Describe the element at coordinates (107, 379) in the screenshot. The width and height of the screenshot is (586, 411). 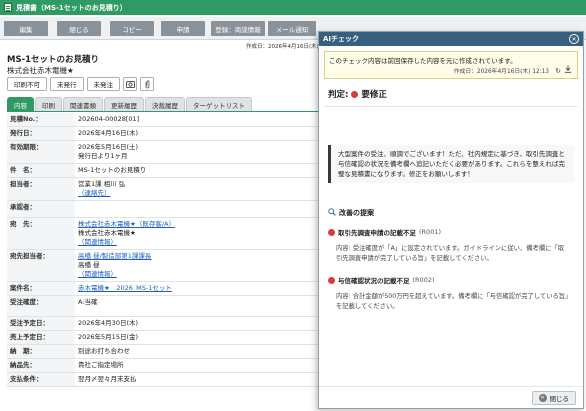
I see `payment-terms: 翌月〆翌々月末支払` at that location.